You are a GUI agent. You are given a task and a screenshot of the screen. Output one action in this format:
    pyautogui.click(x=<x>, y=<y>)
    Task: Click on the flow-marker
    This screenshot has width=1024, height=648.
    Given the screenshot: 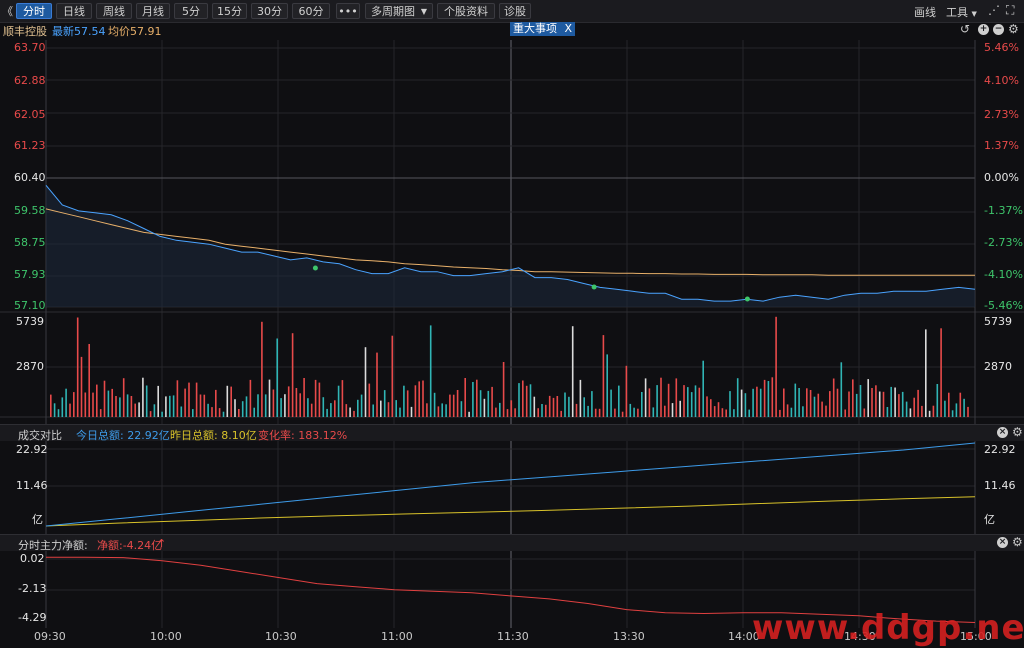 What is the action you would take?
    pyautogui.click(x=747, y=299)
    